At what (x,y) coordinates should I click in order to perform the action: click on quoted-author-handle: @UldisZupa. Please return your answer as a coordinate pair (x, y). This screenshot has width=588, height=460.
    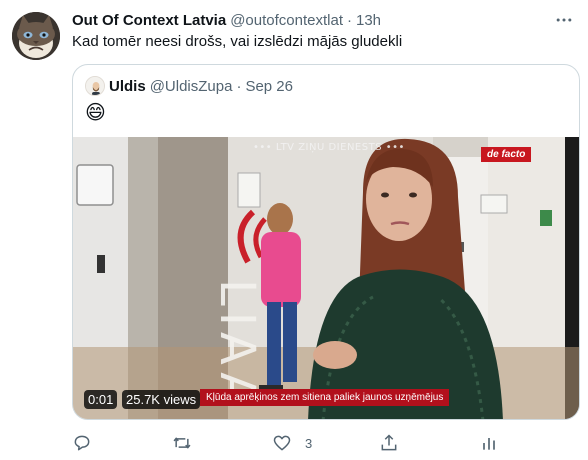
    Looking at the image, I should click on (191, 86).